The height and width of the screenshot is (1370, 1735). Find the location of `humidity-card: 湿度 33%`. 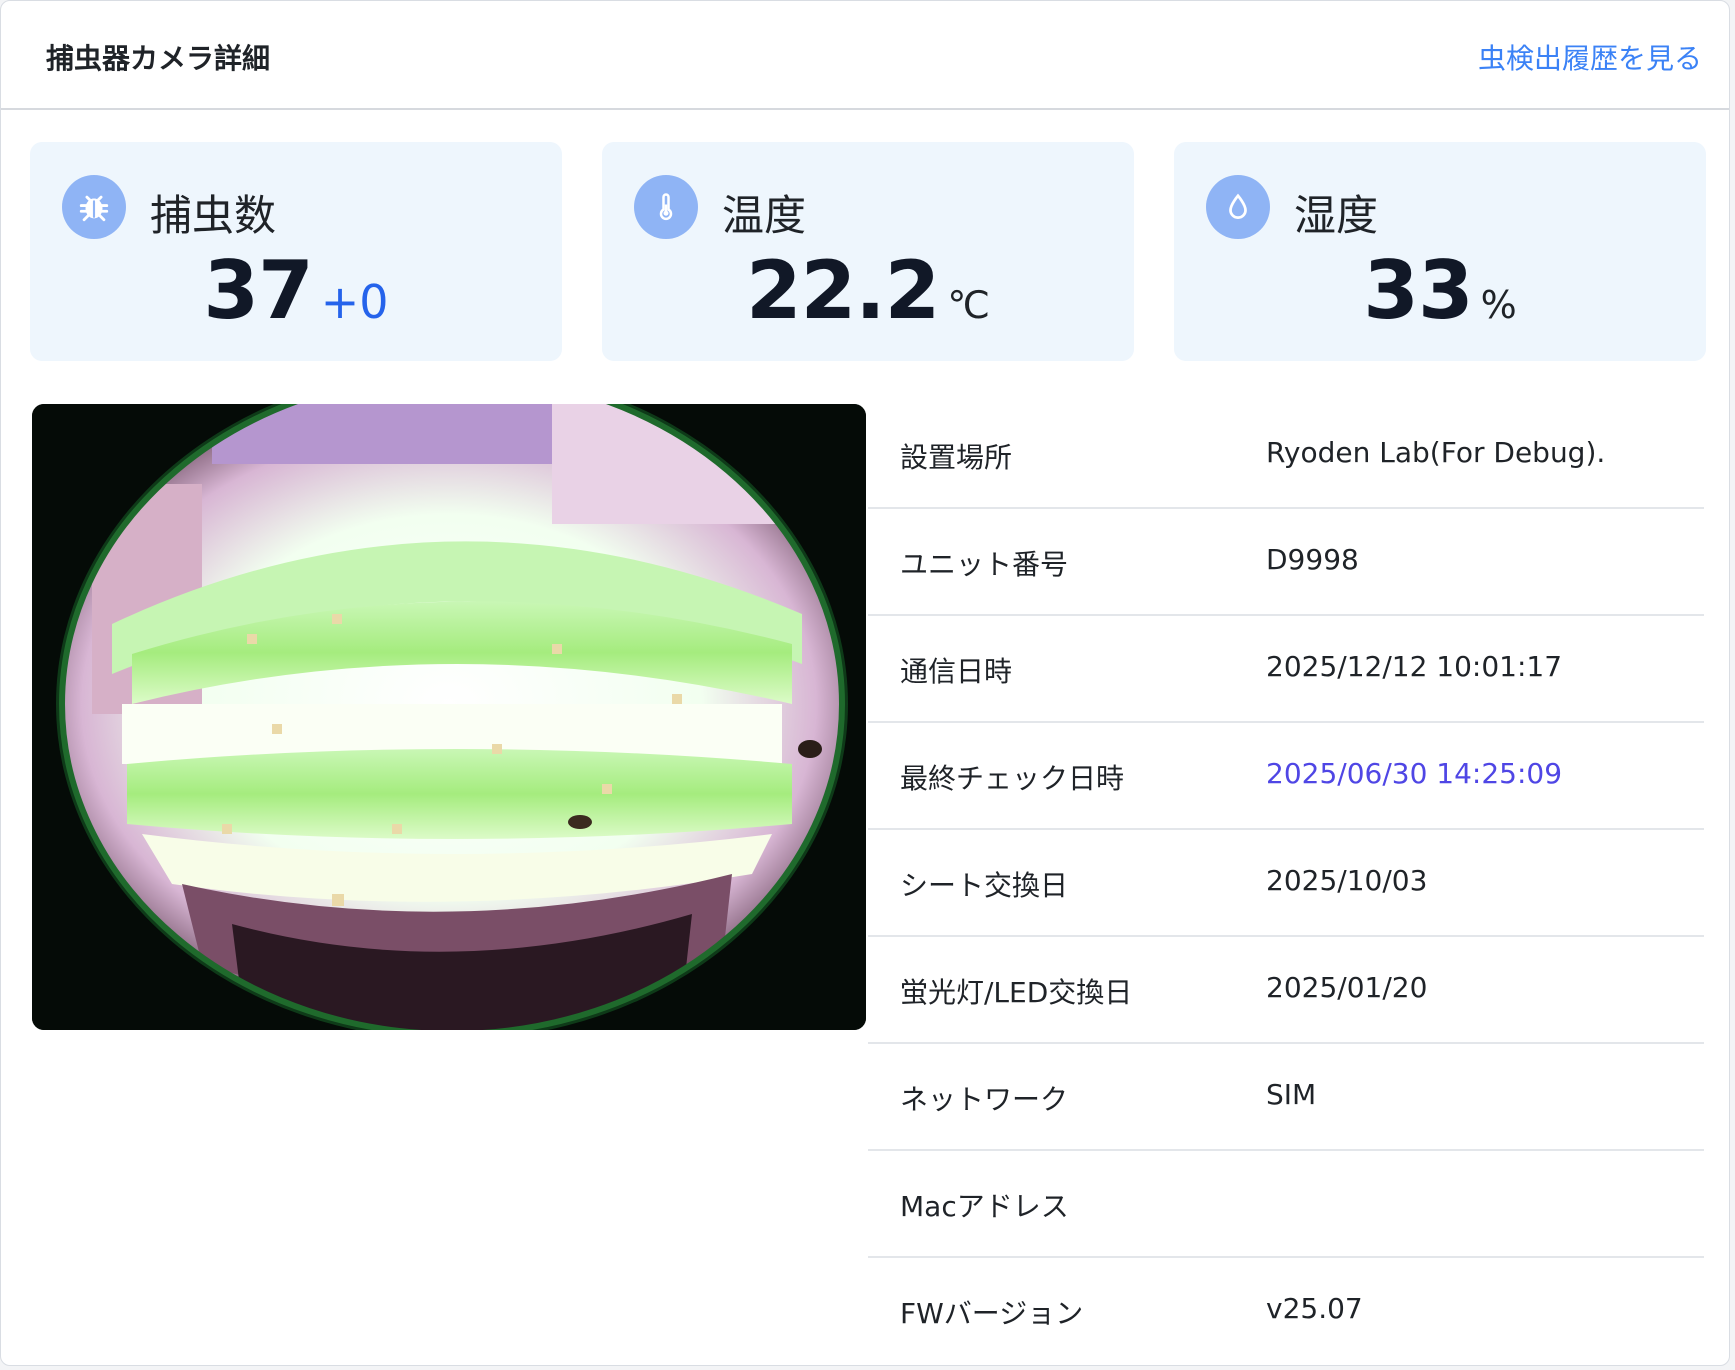

humidity-card: 湿度 33% is located at coordinates (1440, 251).